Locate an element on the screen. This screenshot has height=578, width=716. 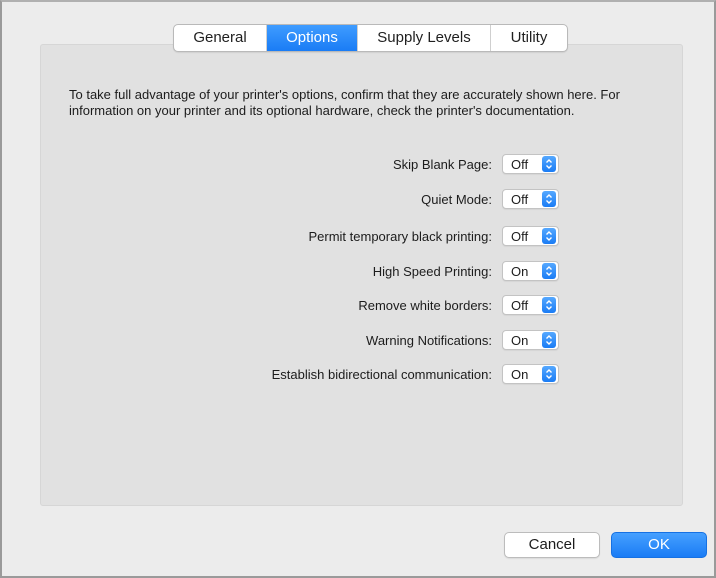
permit-temporary-black-printing-popup: Off is located at coordinates (530, 236).